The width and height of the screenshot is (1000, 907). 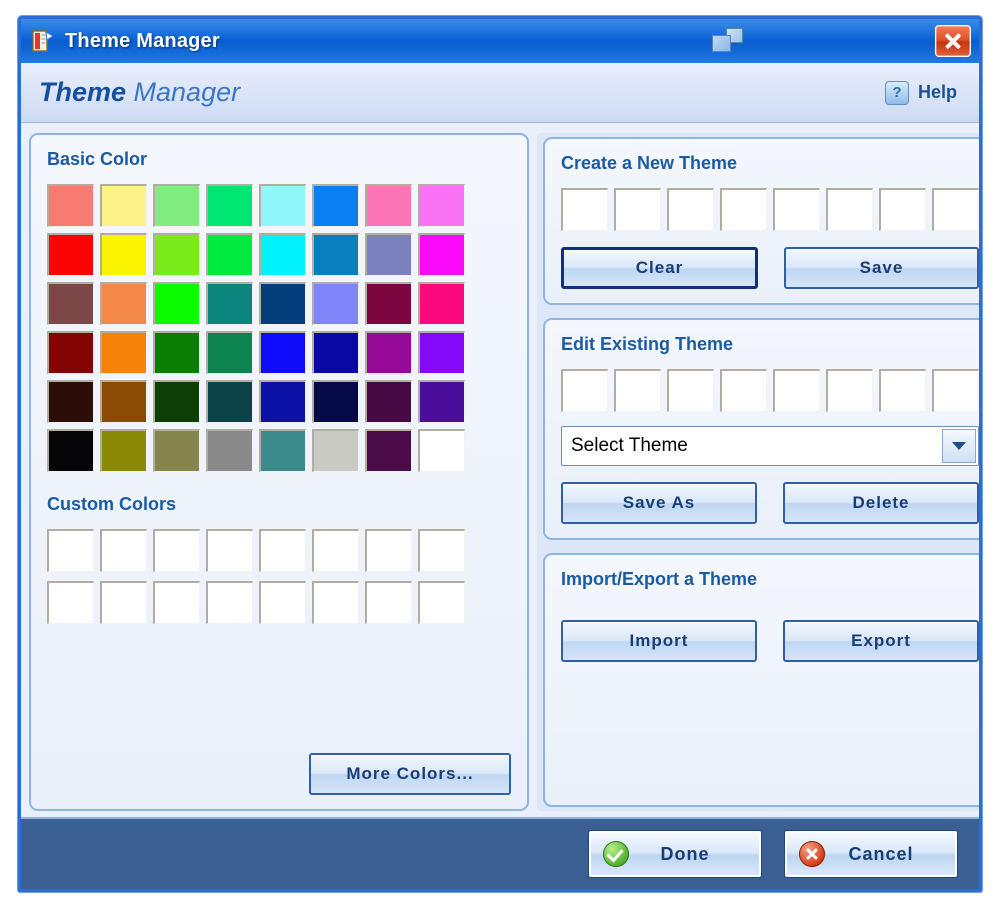 I want to click on delete-button: Delete, so click(x=881, y=503).